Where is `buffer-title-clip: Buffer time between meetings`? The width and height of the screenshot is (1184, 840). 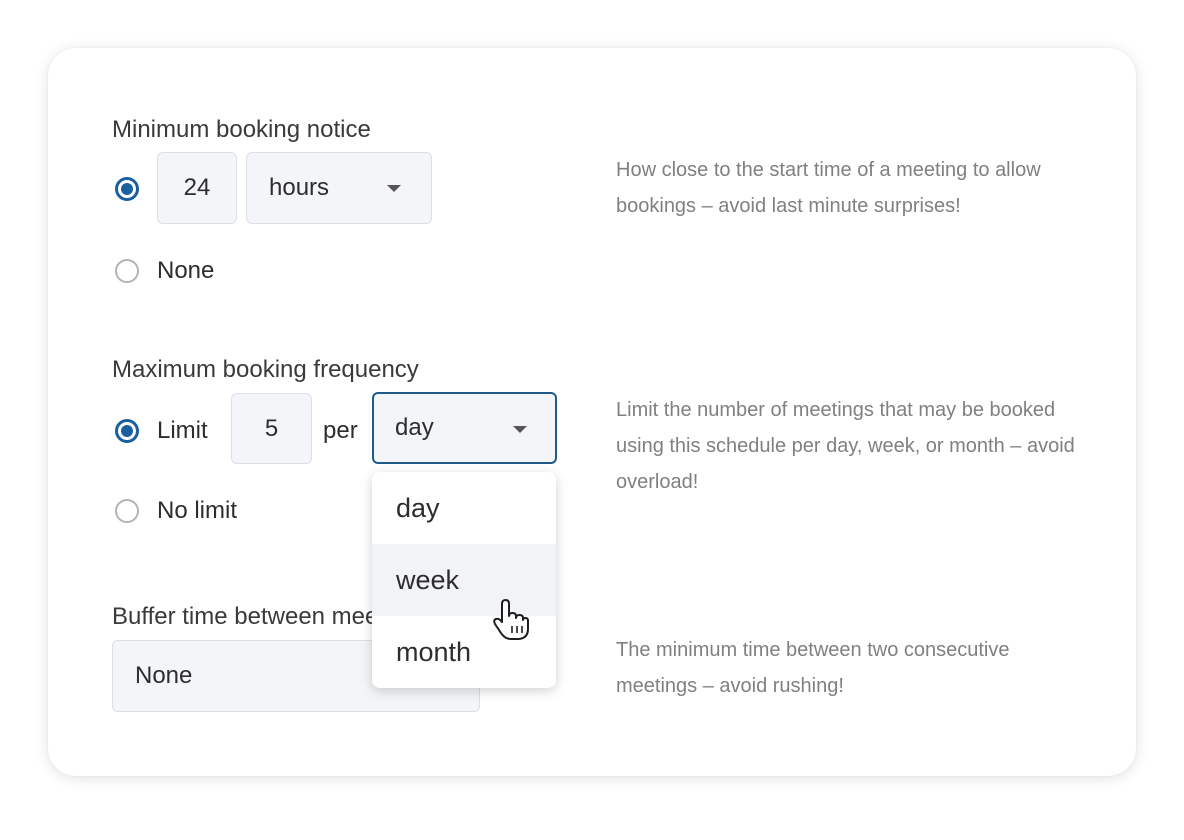
buffer-title-clip: Buffer time between meetings is located at coordinates (243, 619).